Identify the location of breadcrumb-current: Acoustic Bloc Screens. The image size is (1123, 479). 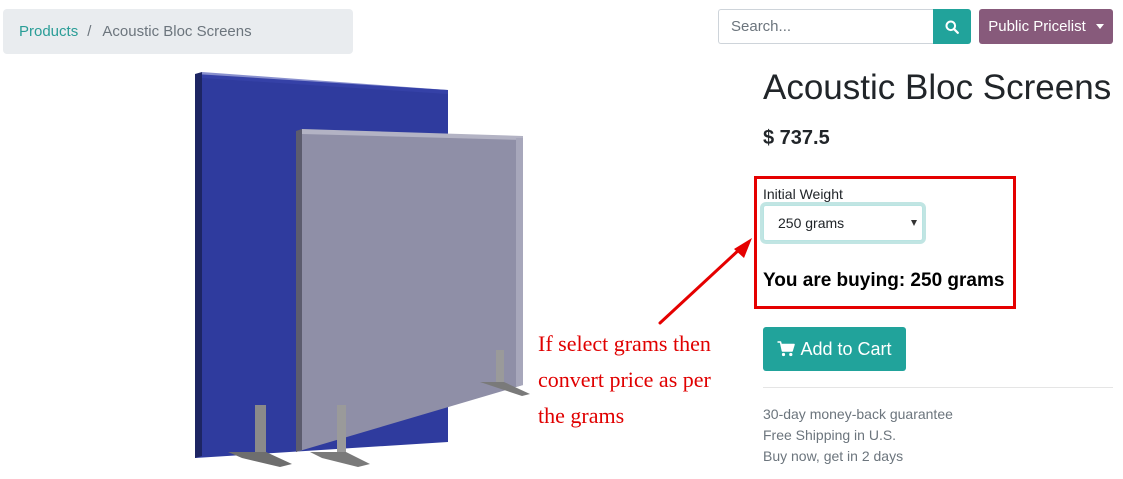
(177, 31).